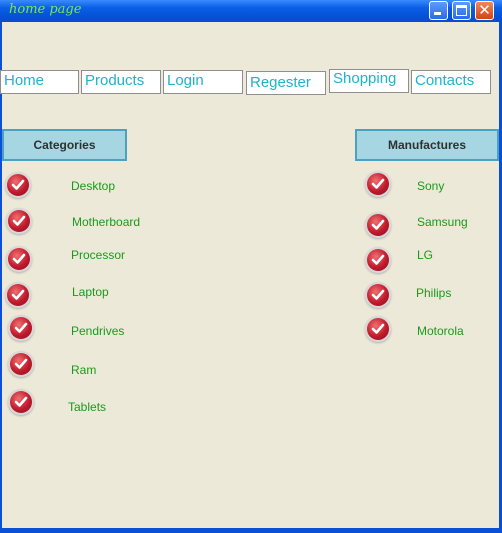  Describe the element at coordinates (203, 82) in the screenshot. I see `nav-login: Login` at that location.